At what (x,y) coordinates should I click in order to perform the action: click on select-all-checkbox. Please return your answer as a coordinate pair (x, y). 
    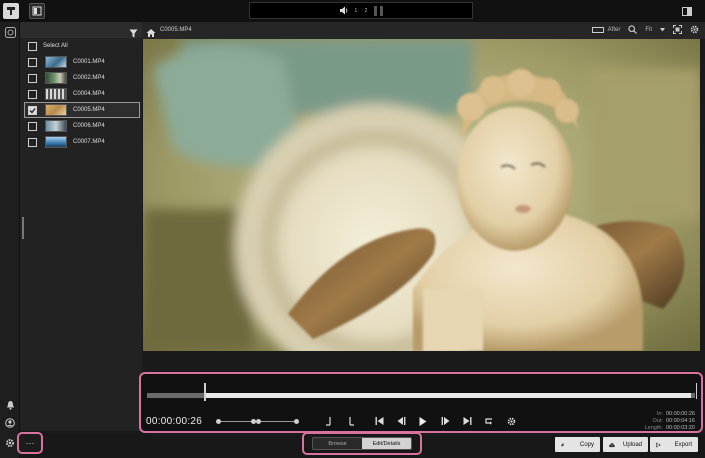
    Looking at the image, I should click on (32, 46).